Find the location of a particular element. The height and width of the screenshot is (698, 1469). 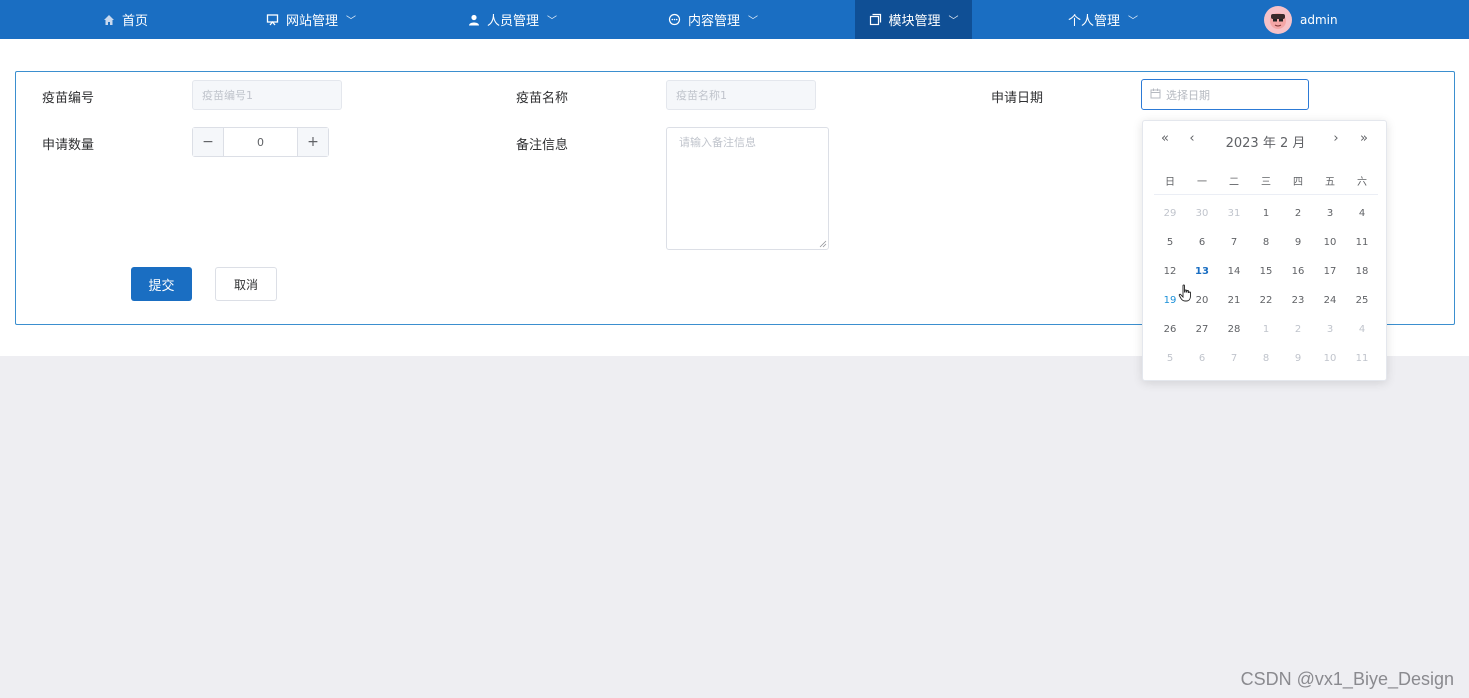

date-cell: 22 is located at coordinates (1266, 300).